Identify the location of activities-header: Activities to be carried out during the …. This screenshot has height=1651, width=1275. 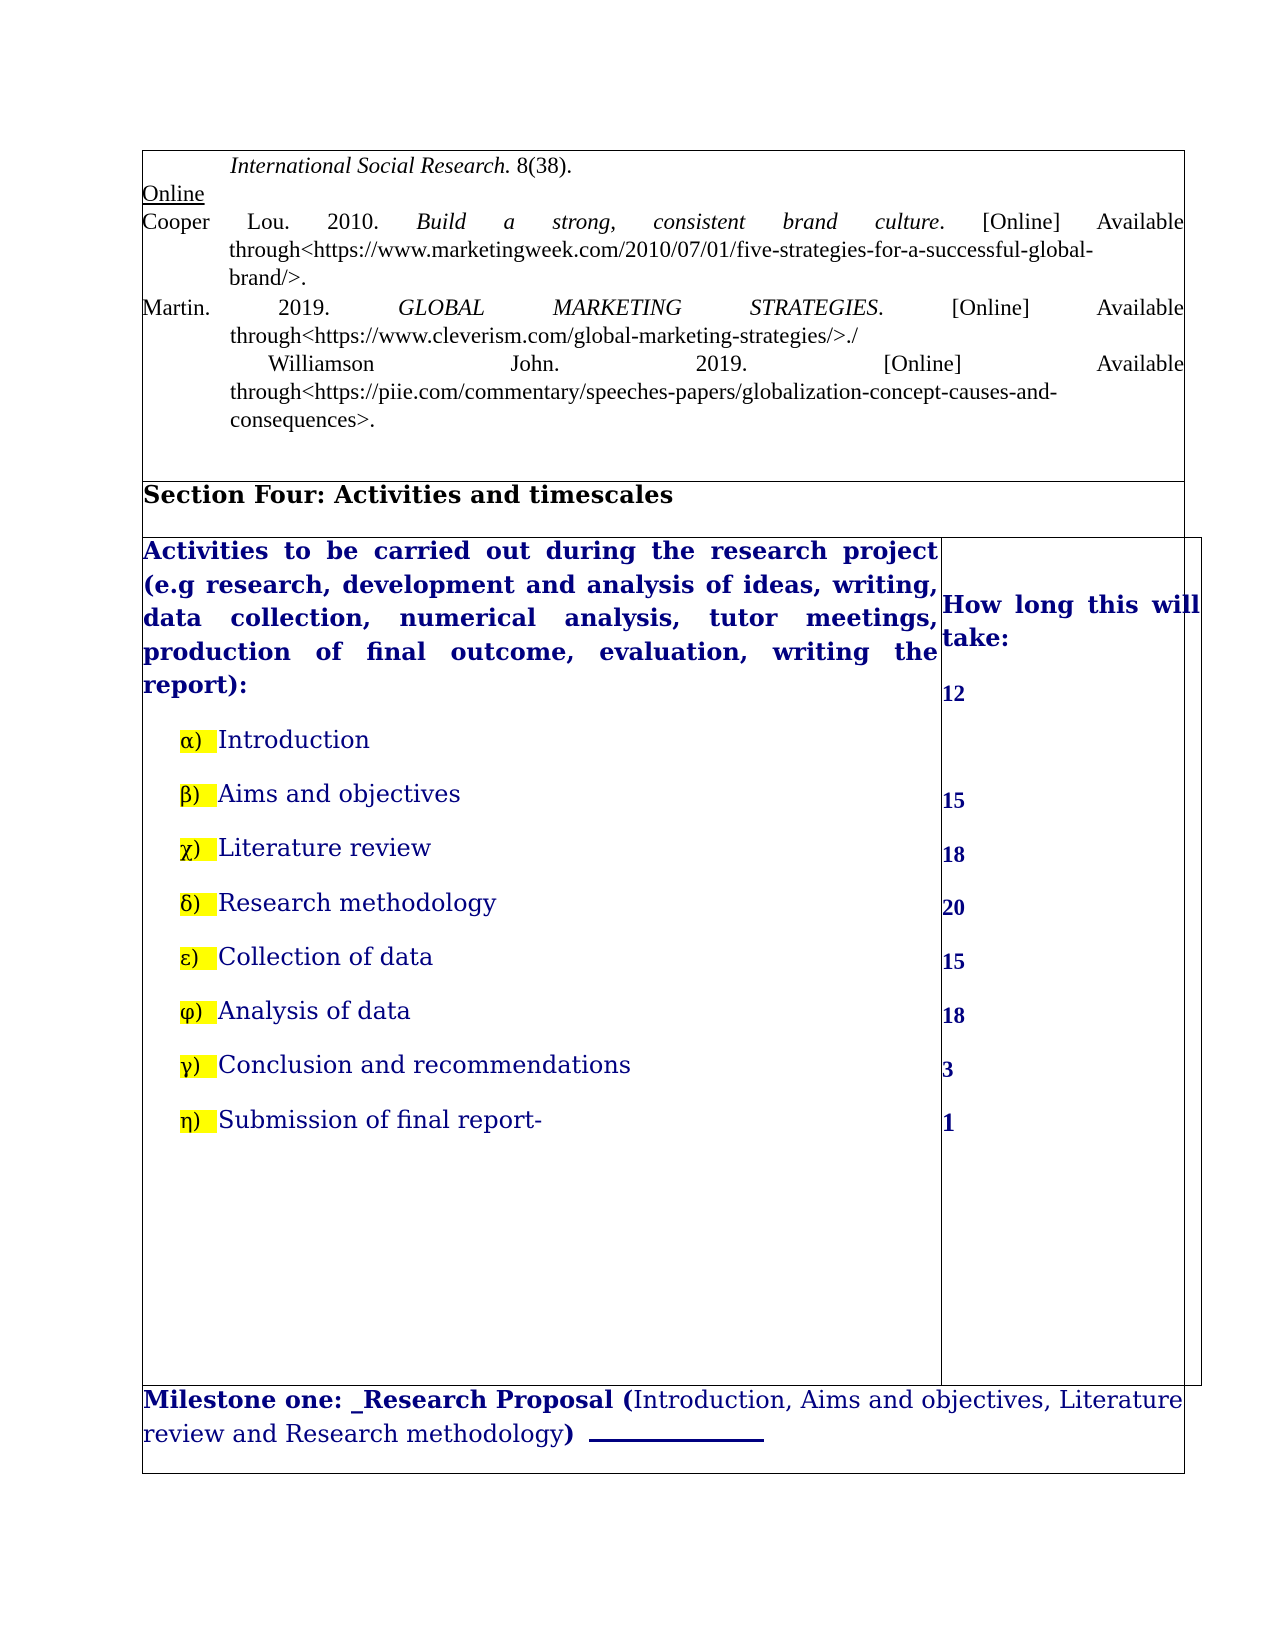
(540, 617).